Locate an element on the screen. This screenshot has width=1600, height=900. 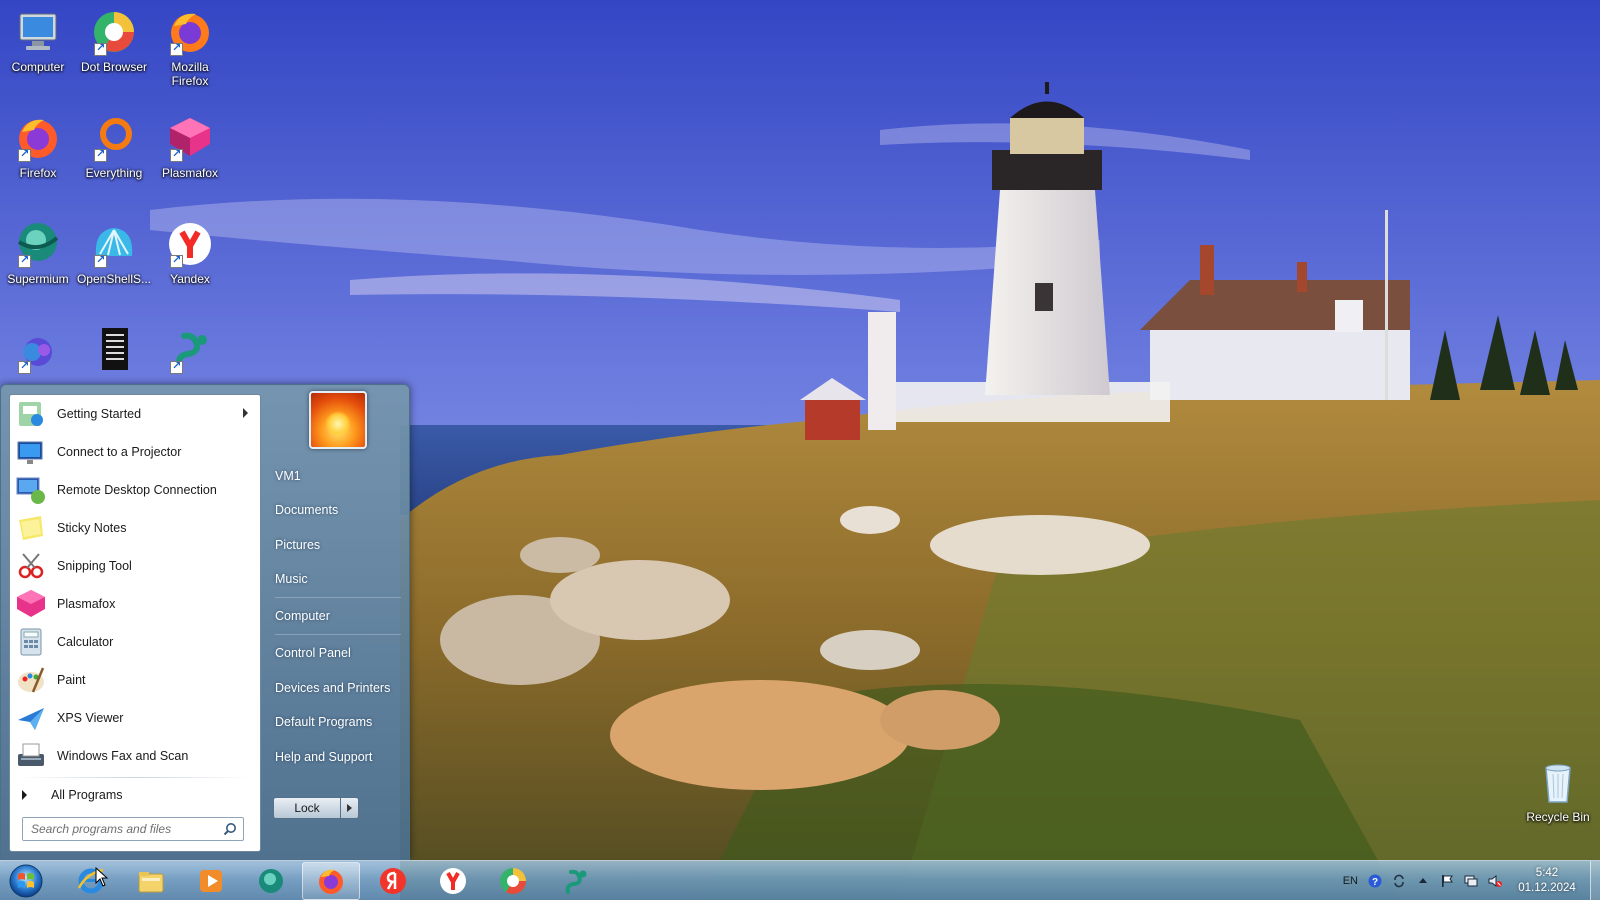
lock-options-arrow-icon is located at coordinates (350, 808).